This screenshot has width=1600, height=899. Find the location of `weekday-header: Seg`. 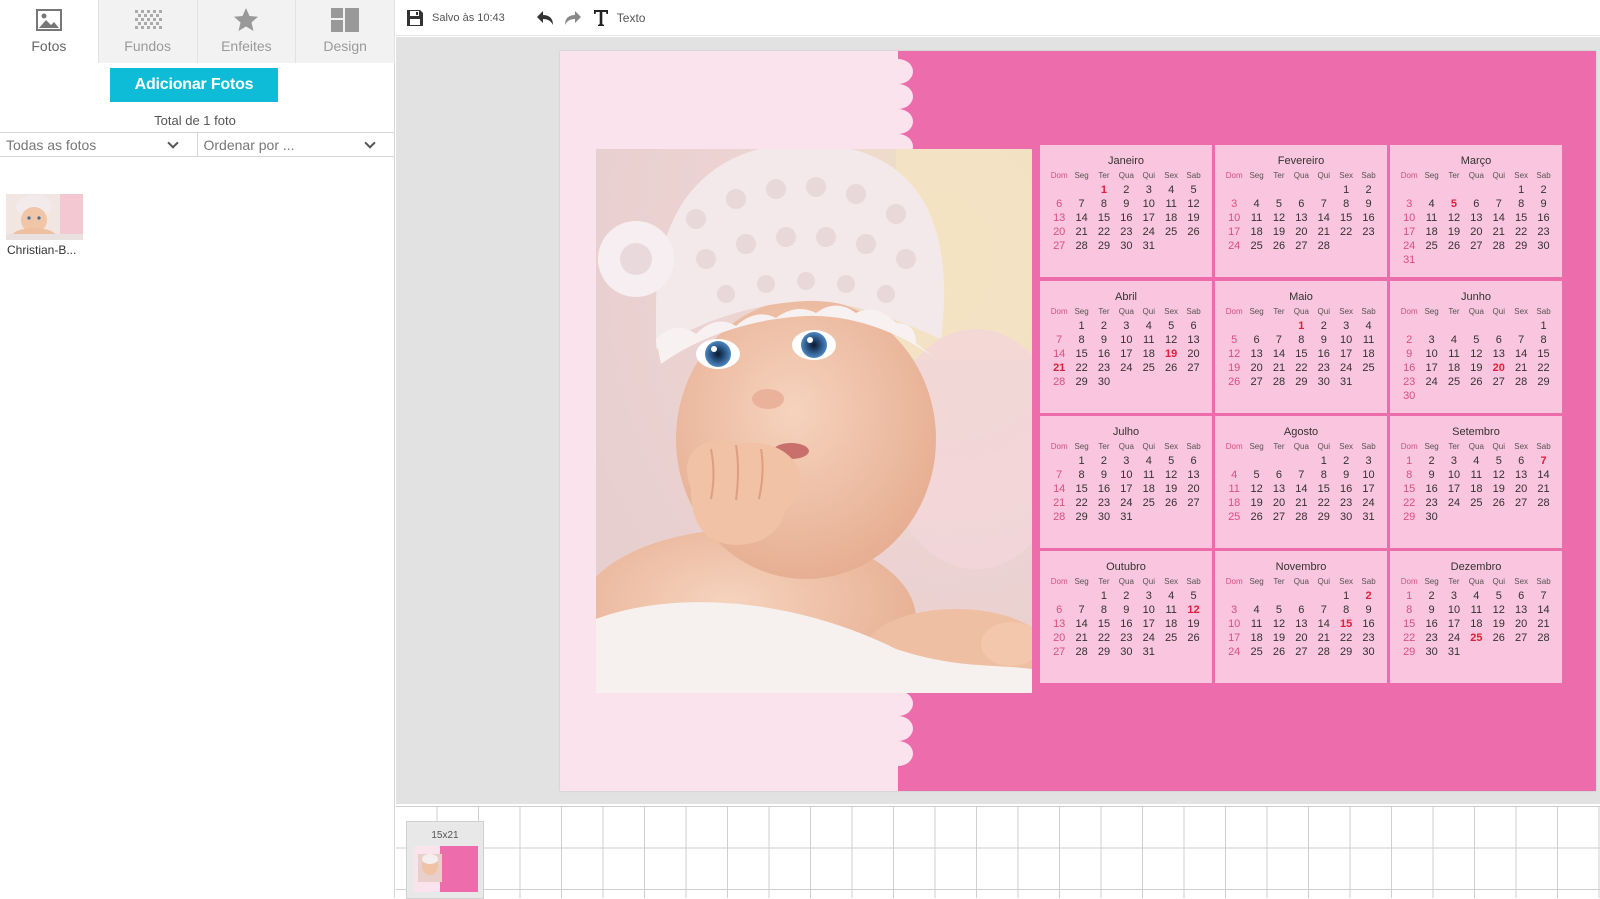

weekday-header: Seg is located at coordinates (1256, 581).